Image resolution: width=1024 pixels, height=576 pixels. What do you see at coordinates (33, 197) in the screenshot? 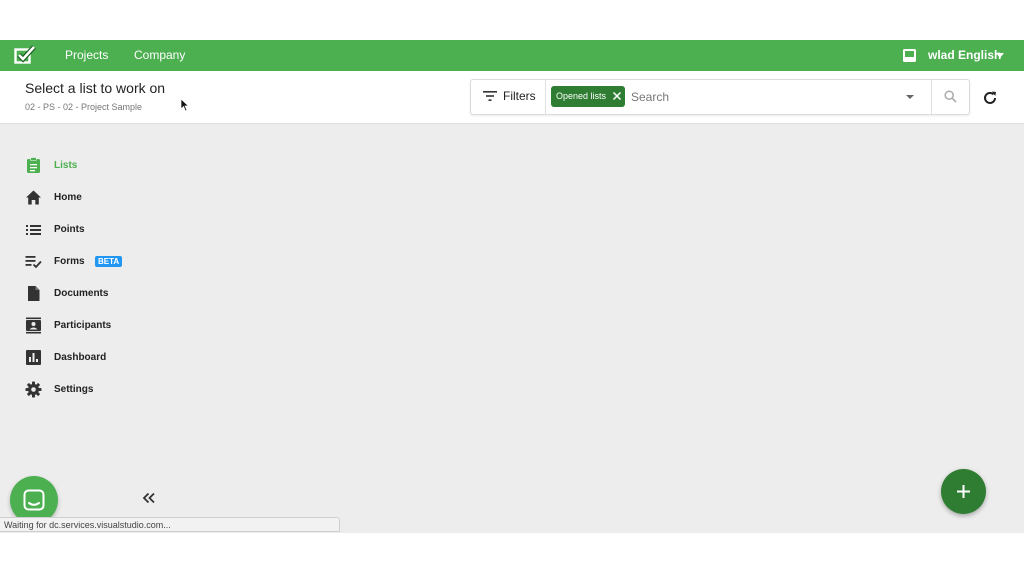
I see `home-icon` at bounding box center [33, 197].